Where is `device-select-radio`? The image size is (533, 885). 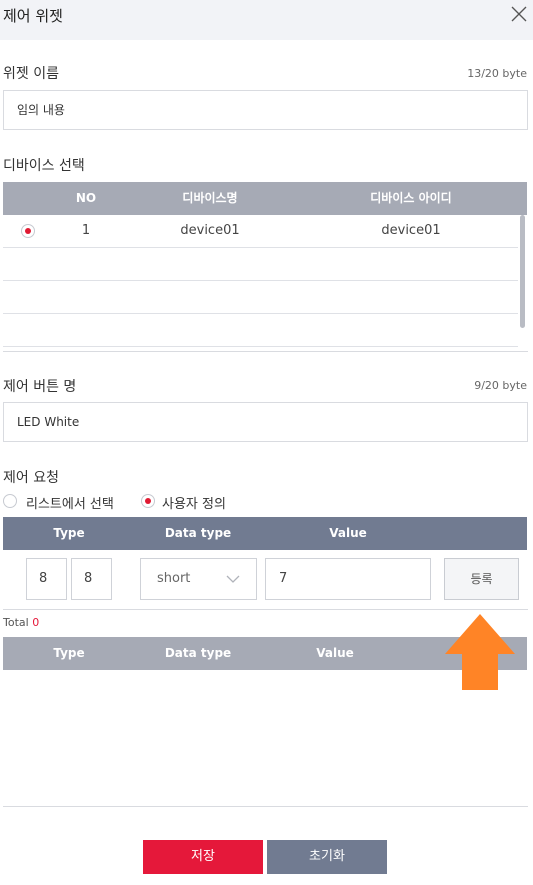
device-select-radio is located at coordinates (28, 231).